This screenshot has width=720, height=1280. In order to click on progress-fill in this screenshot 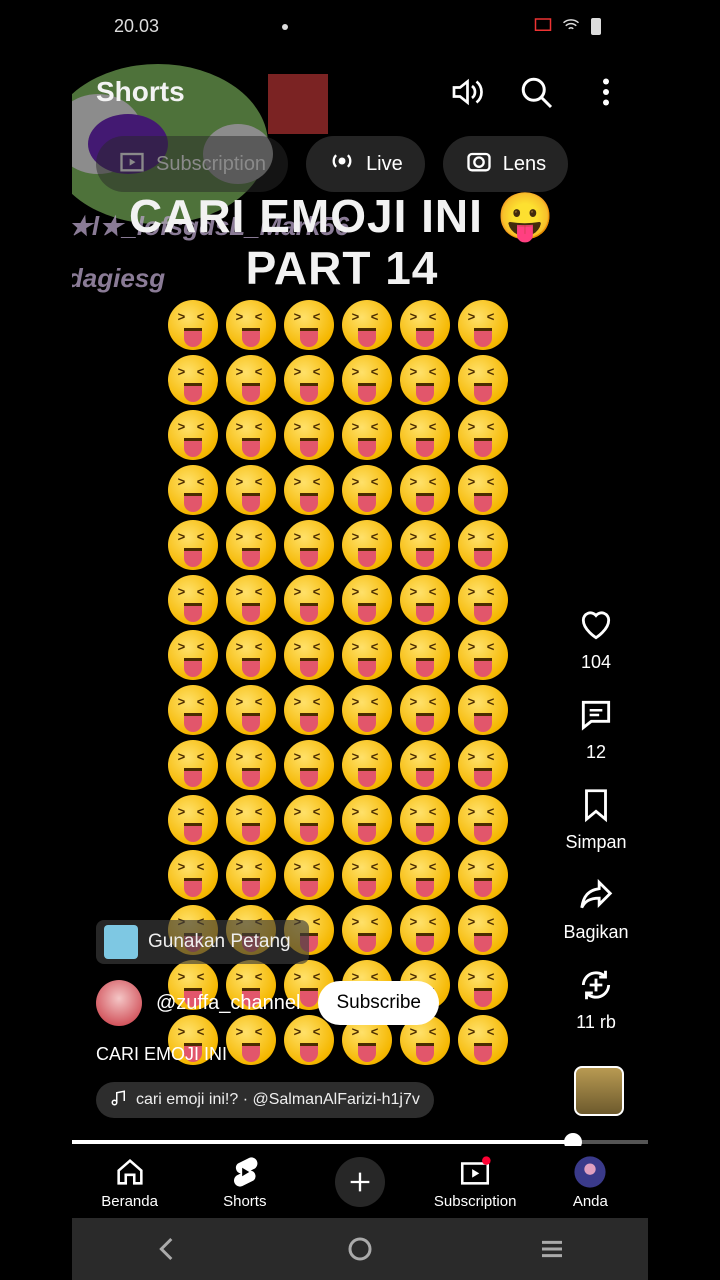, I will do `click(323, 1142)`.